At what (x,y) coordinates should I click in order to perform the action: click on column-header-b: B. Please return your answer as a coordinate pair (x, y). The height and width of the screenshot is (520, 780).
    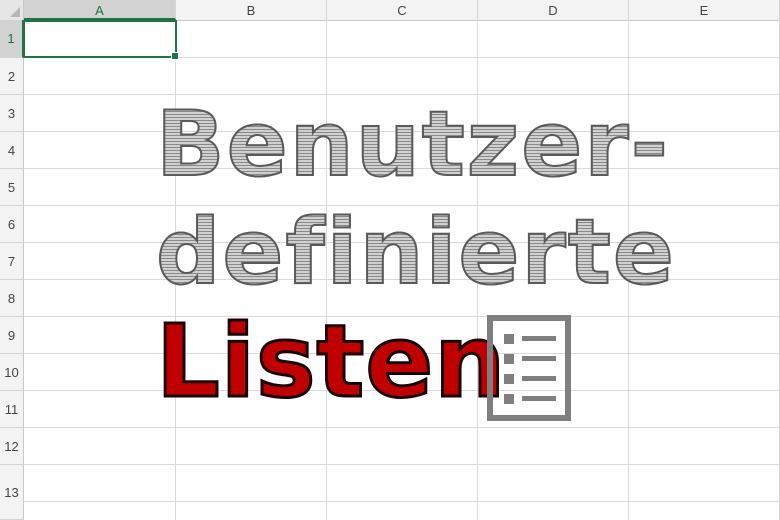
    Looking at the image, I should click on (251, 10).